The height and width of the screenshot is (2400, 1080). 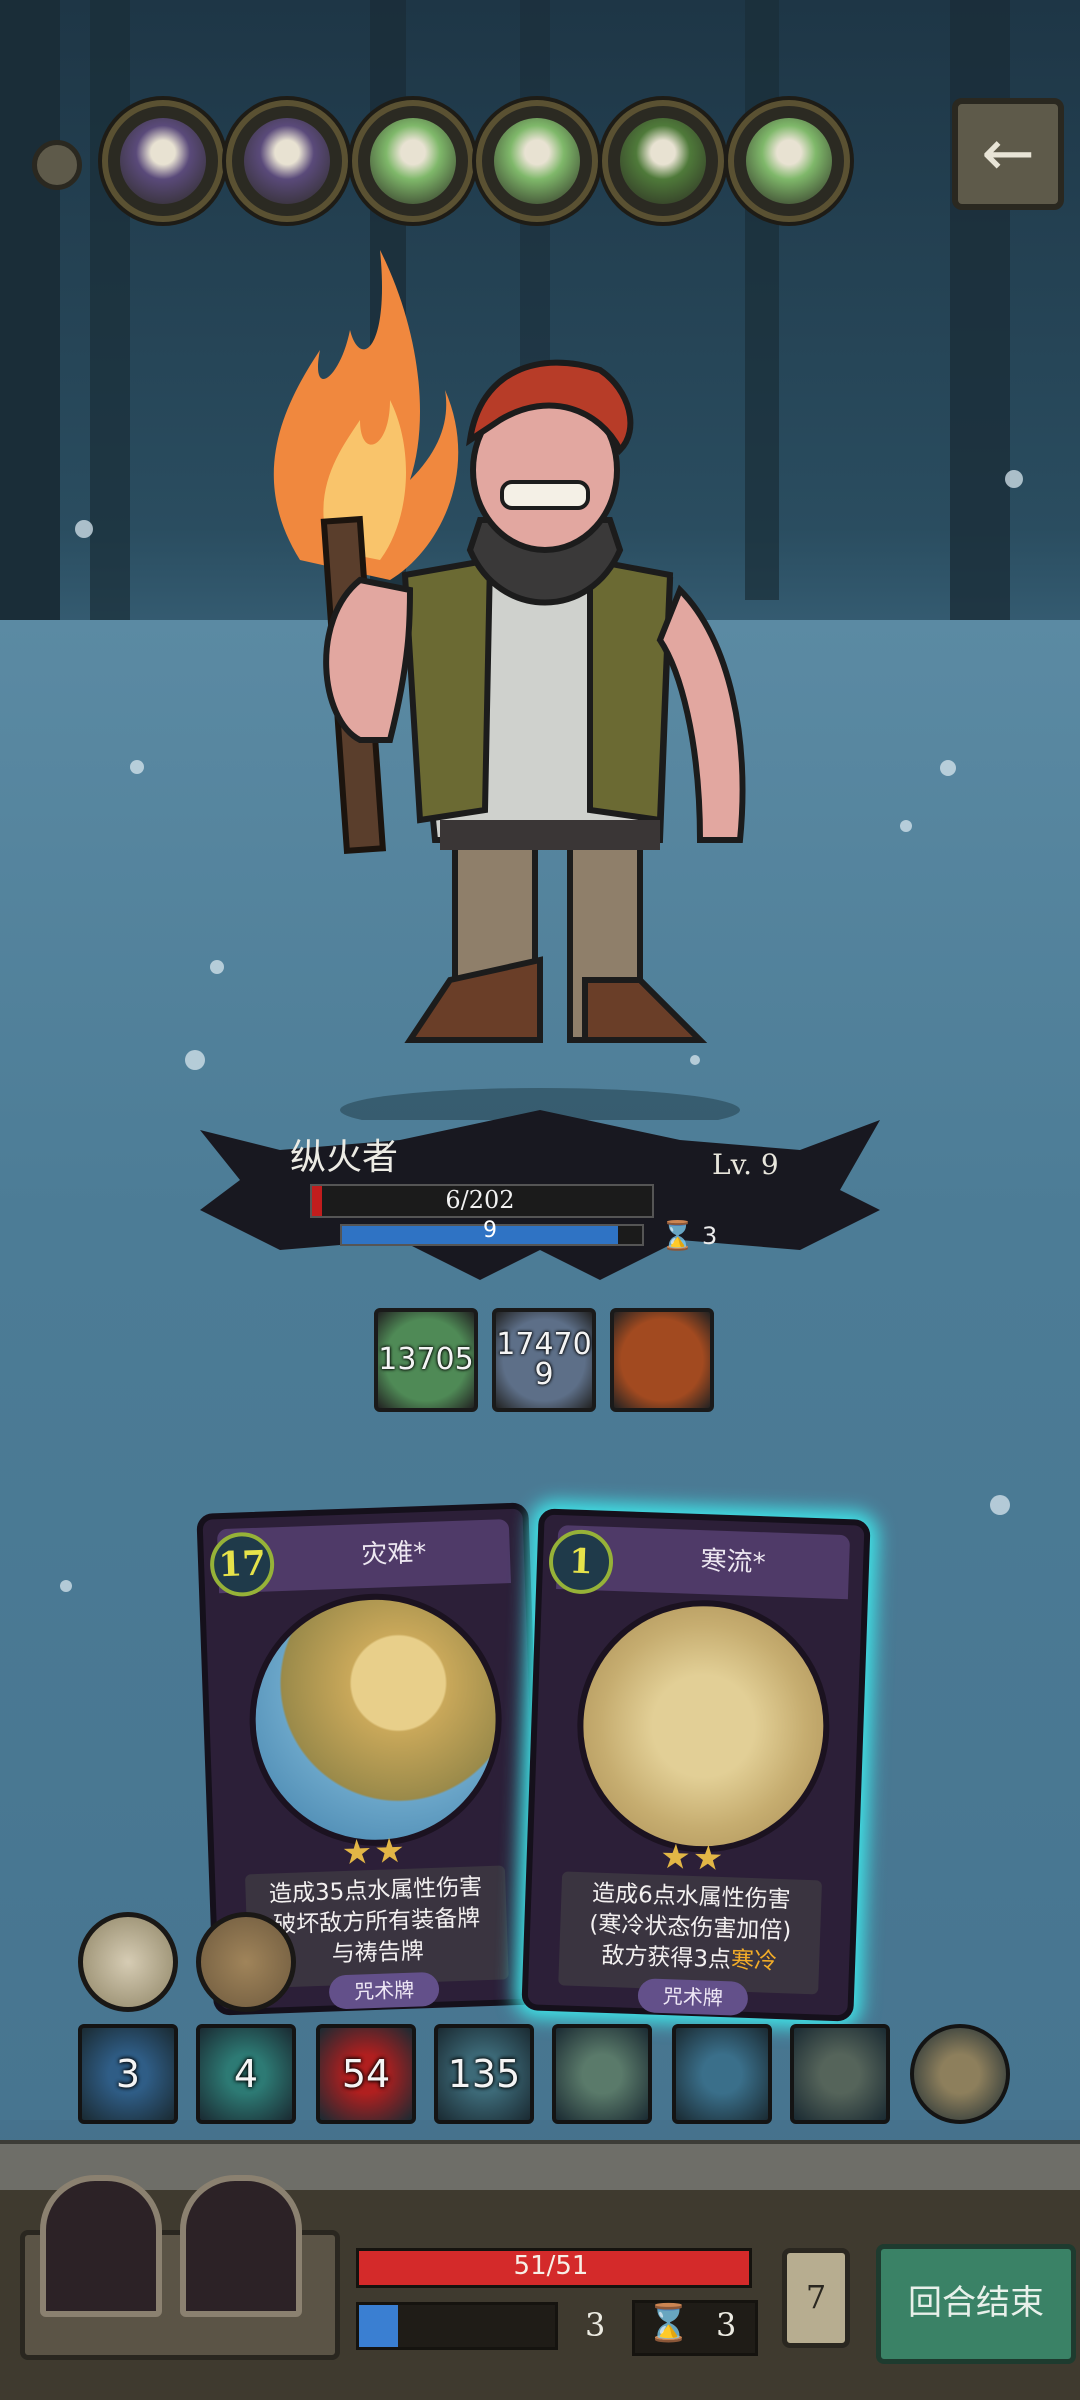 What do you see at coordinates (602, 2074) in the screenshot?
I see `crystal-burst-icon` at bounding box center [602, 2074].